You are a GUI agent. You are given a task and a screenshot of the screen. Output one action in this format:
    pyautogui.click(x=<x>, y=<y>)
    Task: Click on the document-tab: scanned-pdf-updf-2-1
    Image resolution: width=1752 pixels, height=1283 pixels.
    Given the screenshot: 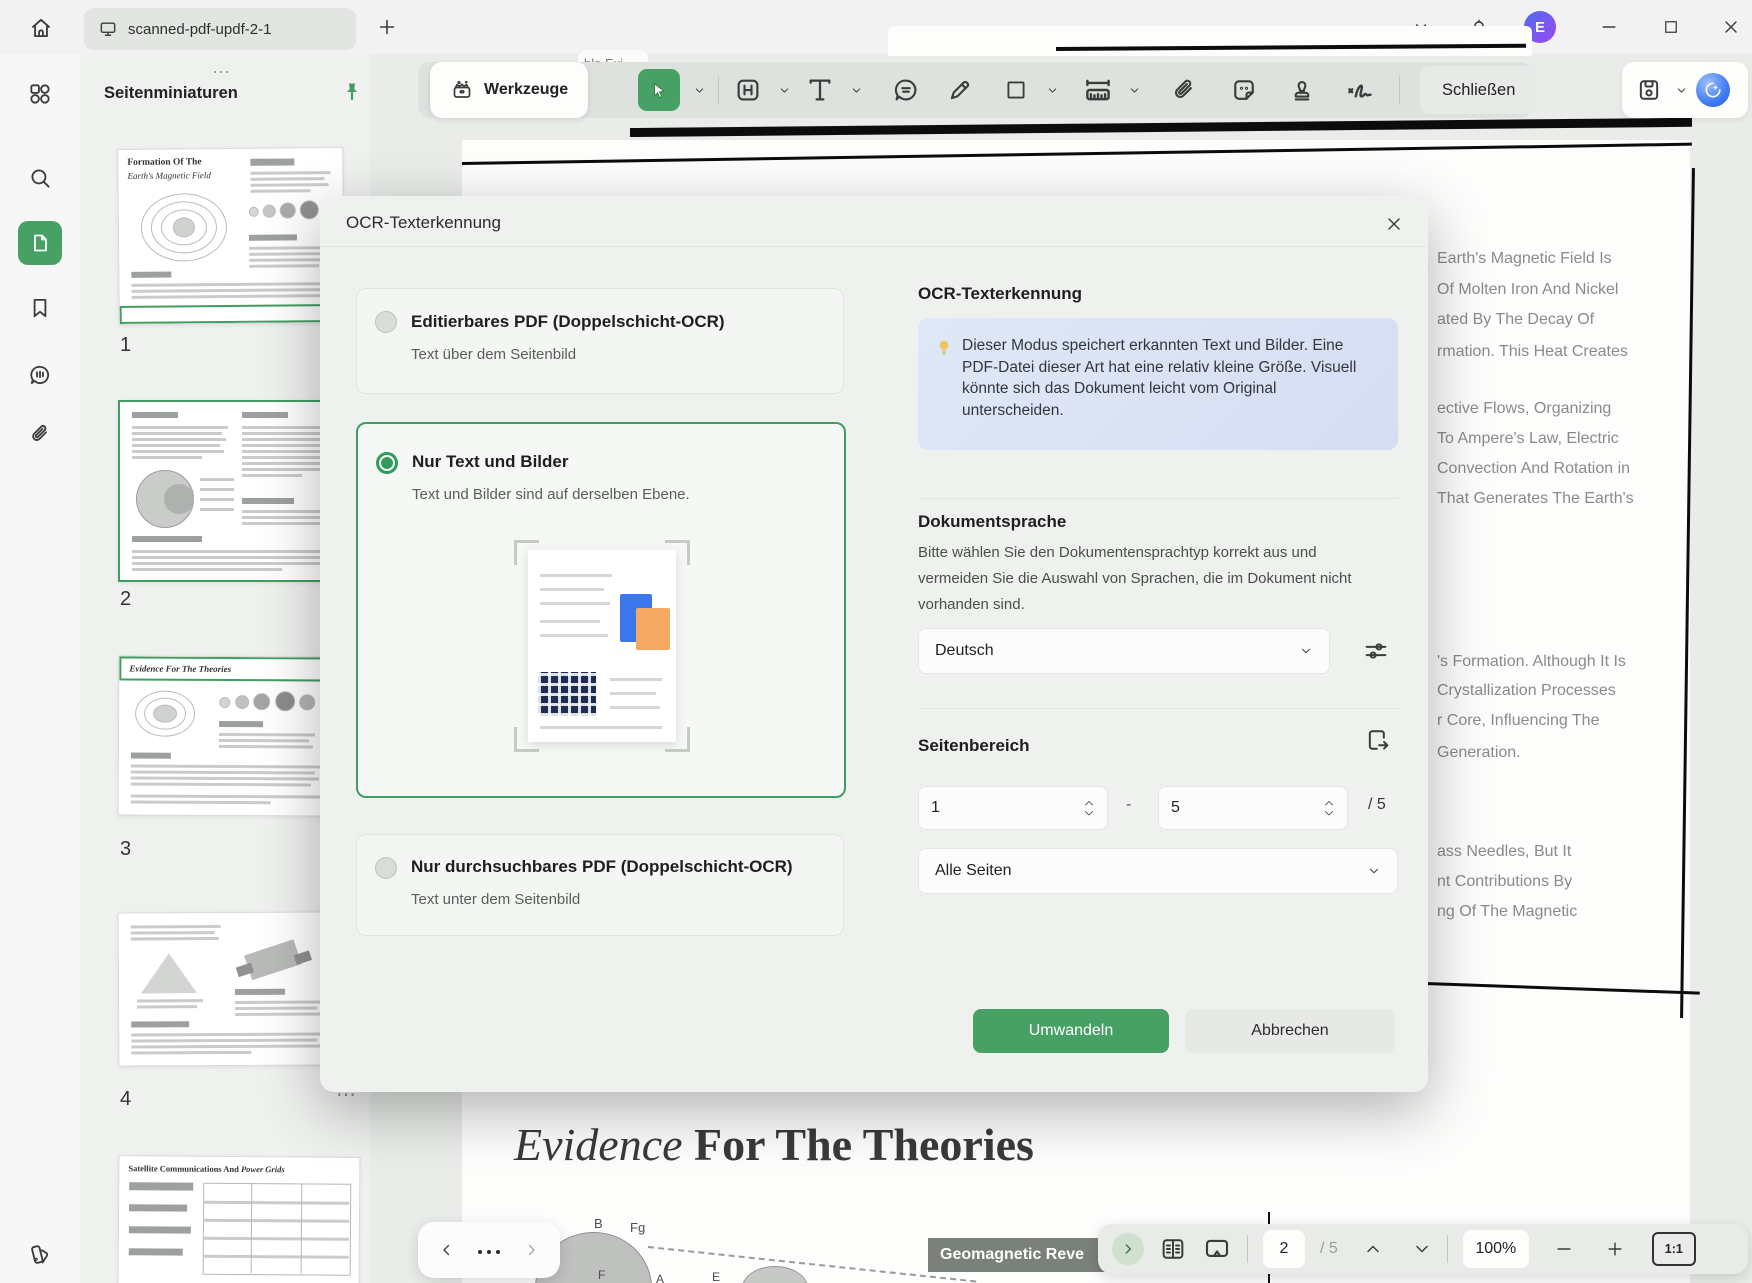 What is the action you would take?
    pyautogui.click(x=220, y=29)
    